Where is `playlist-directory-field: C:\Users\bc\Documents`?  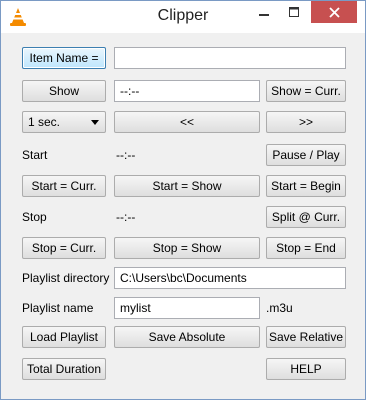
playlist-directory-field: C:\Users\bc\Documents is located at coordinates (230, 278).